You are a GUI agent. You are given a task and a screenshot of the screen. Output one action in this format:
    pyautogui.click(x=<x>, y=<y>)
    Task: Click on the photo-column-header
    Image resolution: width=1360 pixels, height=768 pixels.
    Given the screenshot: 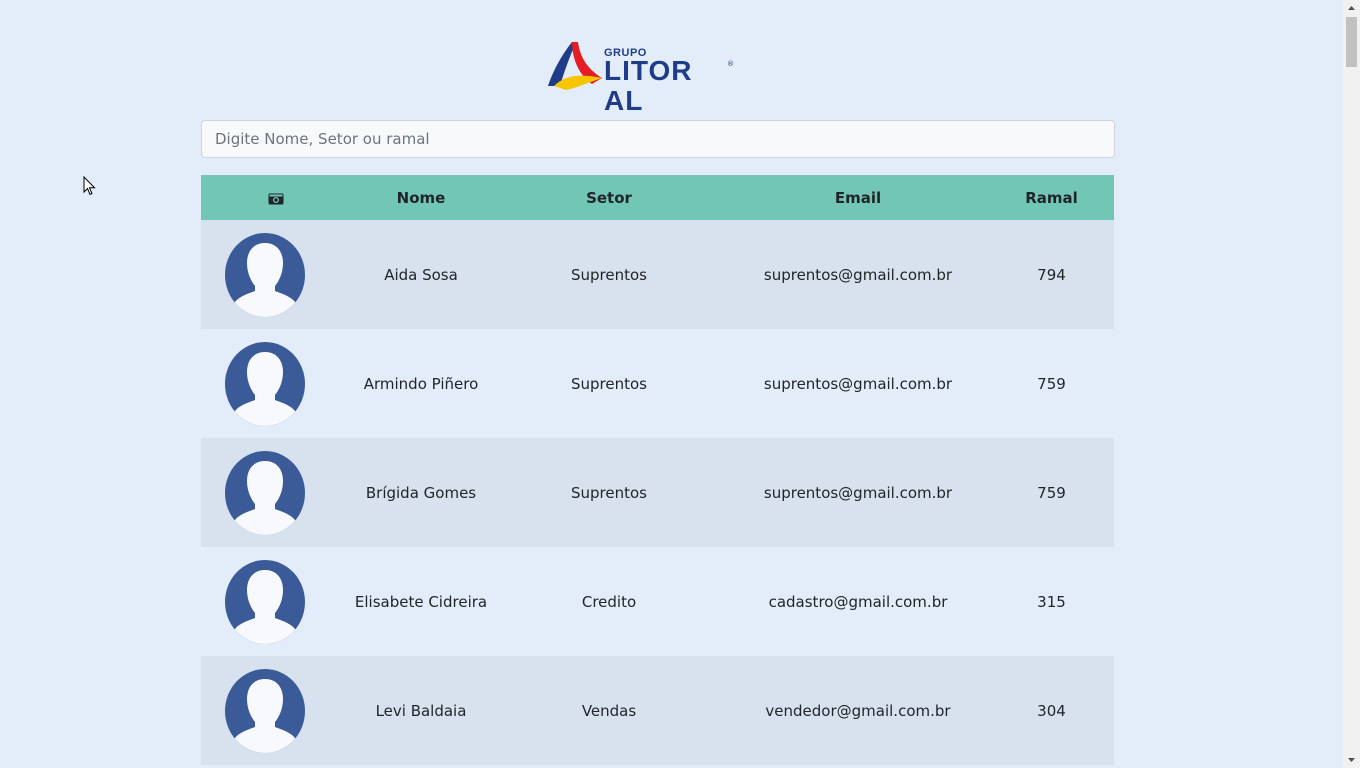 What is the action you would take?
    pyautogui.click(x=276, y=197)
    